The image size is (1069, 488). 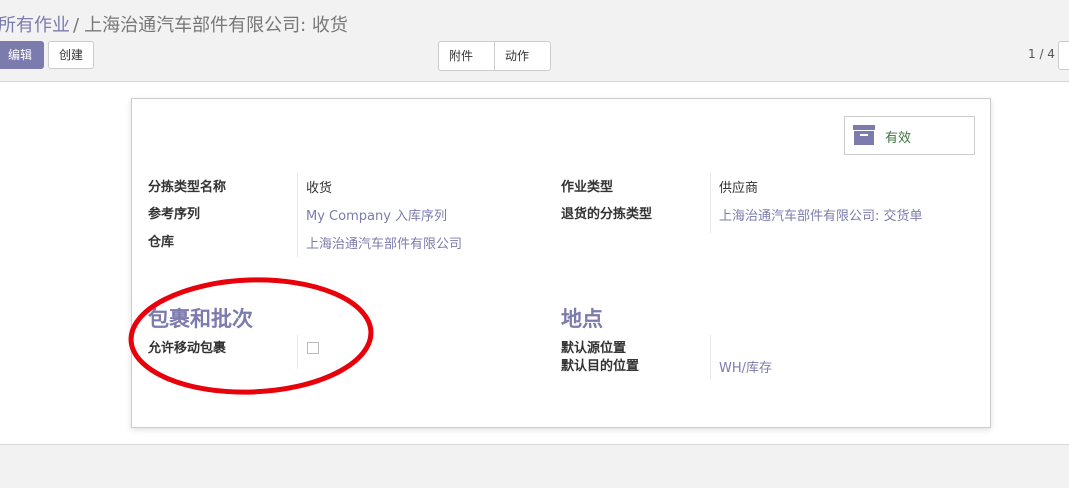 What do you see at coordinates (594, 348) in the screenshot?
I see `default-source-location-label: 默认源位置` at bounding box center [594, 348].